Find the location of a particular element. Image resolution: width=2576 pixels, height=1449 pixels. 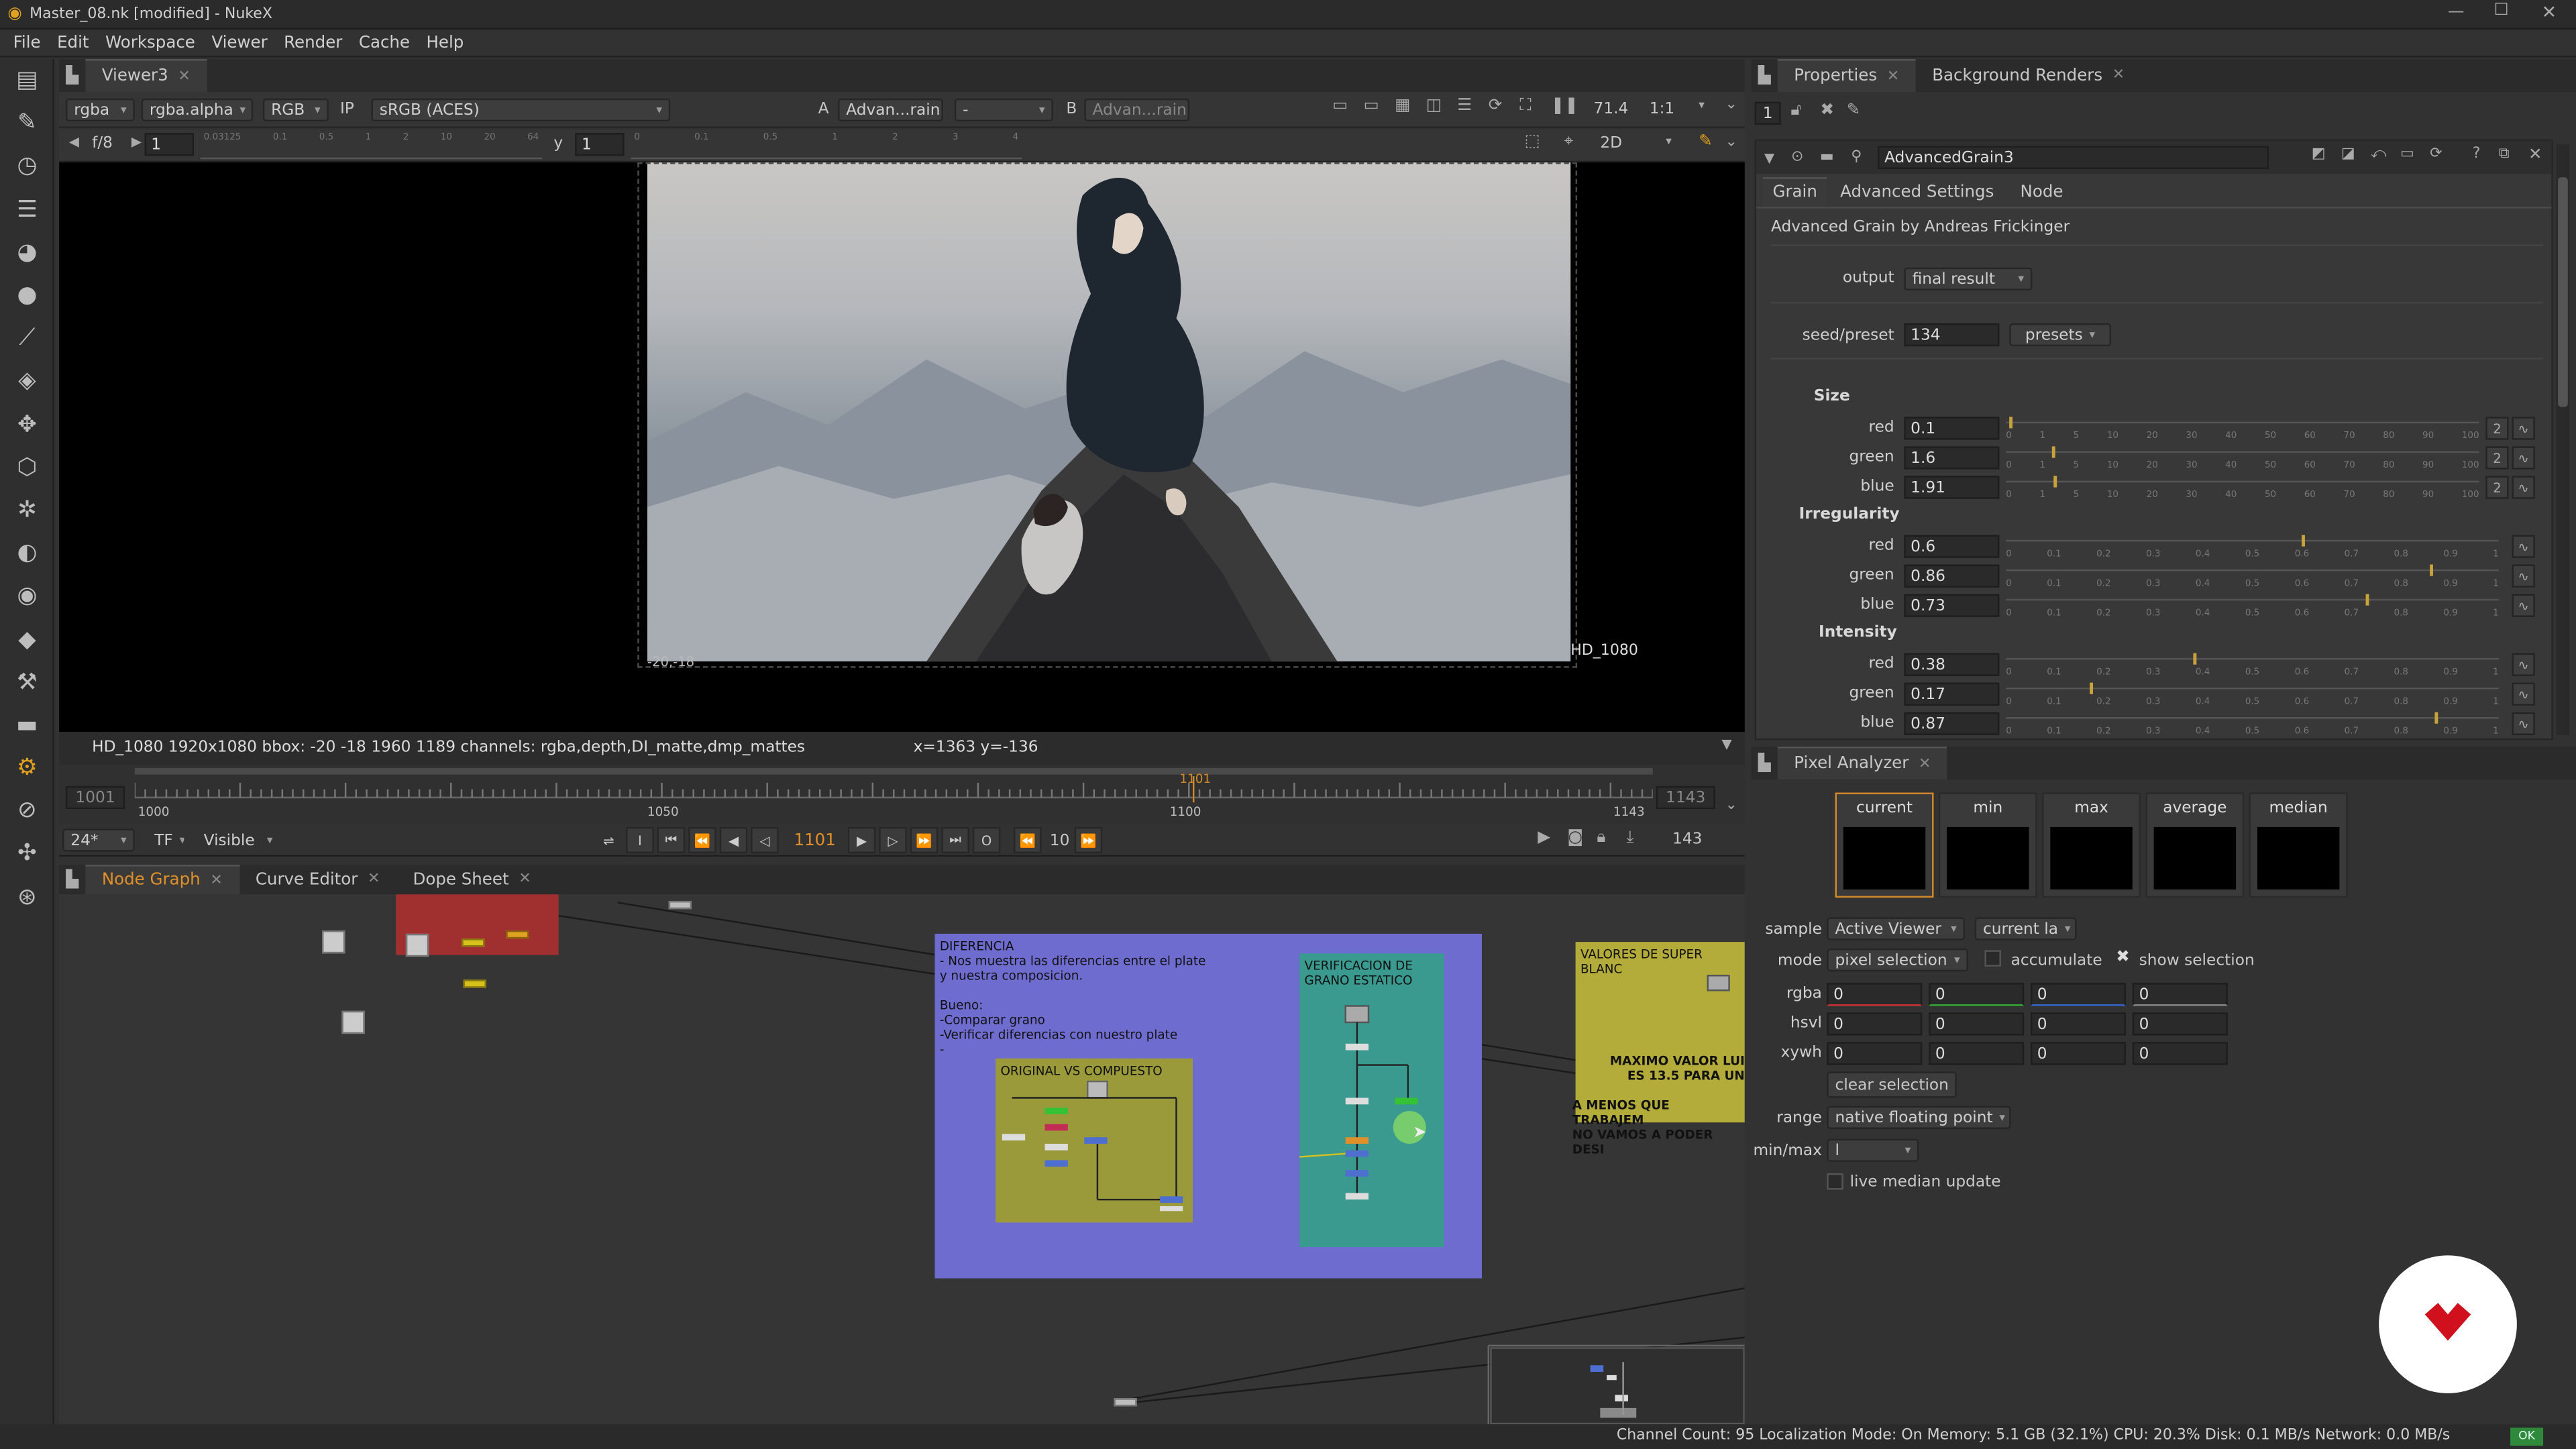

max-panels-field: 1 is located at coordinates (1767, 113).